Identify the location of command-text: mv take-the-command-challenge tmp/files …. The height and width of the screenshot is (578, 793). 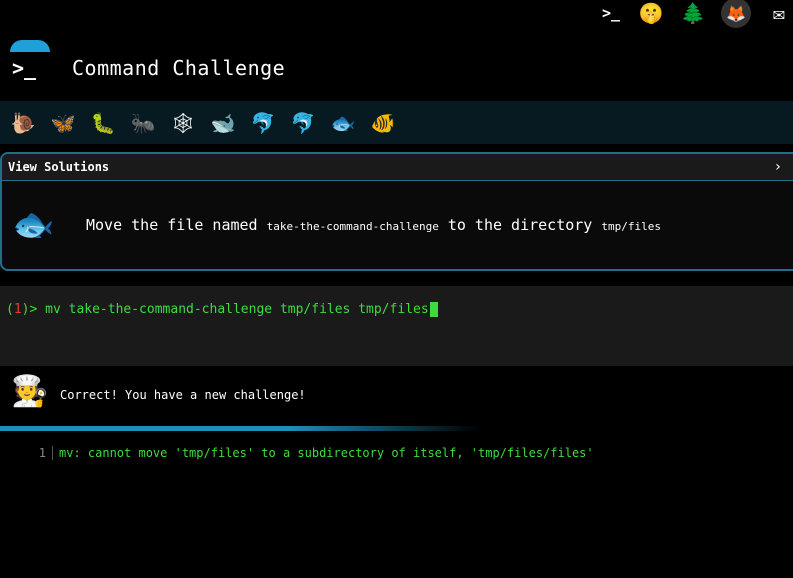
(233, 309).